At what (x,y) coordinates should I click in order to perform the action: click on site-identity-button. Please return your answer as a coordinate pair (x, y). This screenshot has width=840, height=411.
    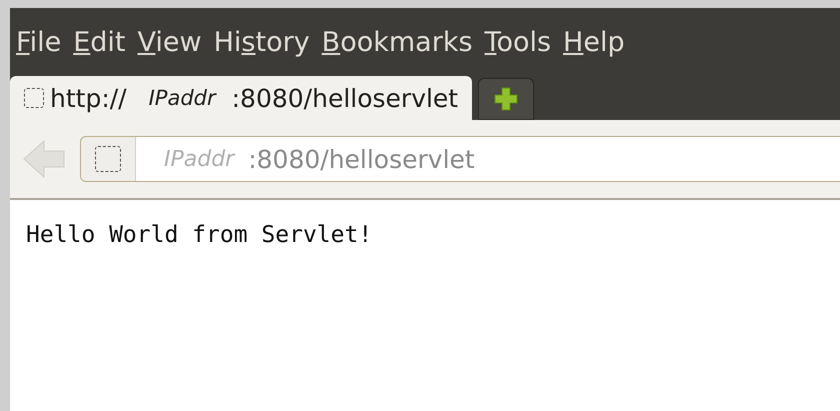
    Looking at the image, I should click on (108, 159).